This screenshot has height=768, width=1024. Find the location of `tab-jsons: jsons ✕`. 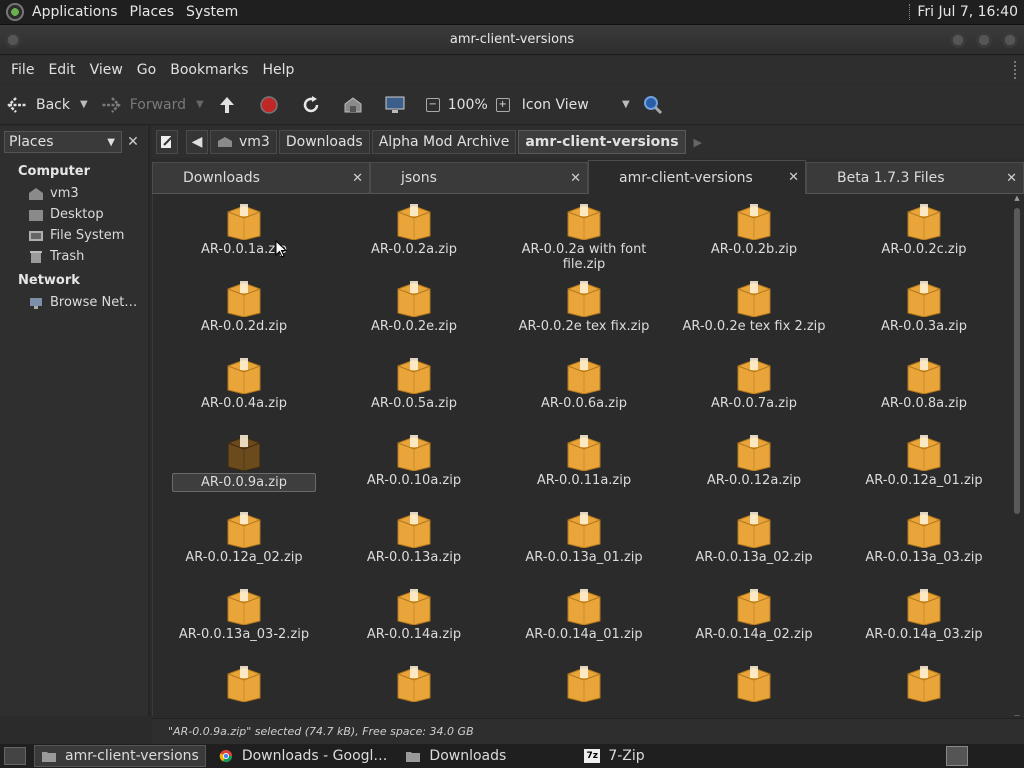

tab-jsons: jsons ✕ is located at coordinates (479, 178).